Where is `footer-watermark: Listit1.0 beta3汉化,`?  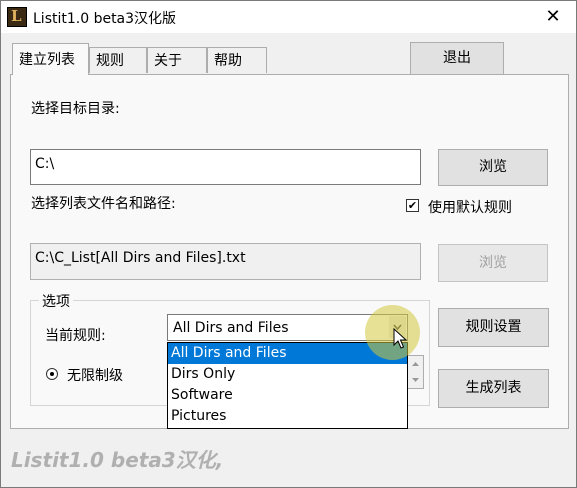 footer-watermark: Listit1.0 beta3汉化, is located at coordinates (117, 460).